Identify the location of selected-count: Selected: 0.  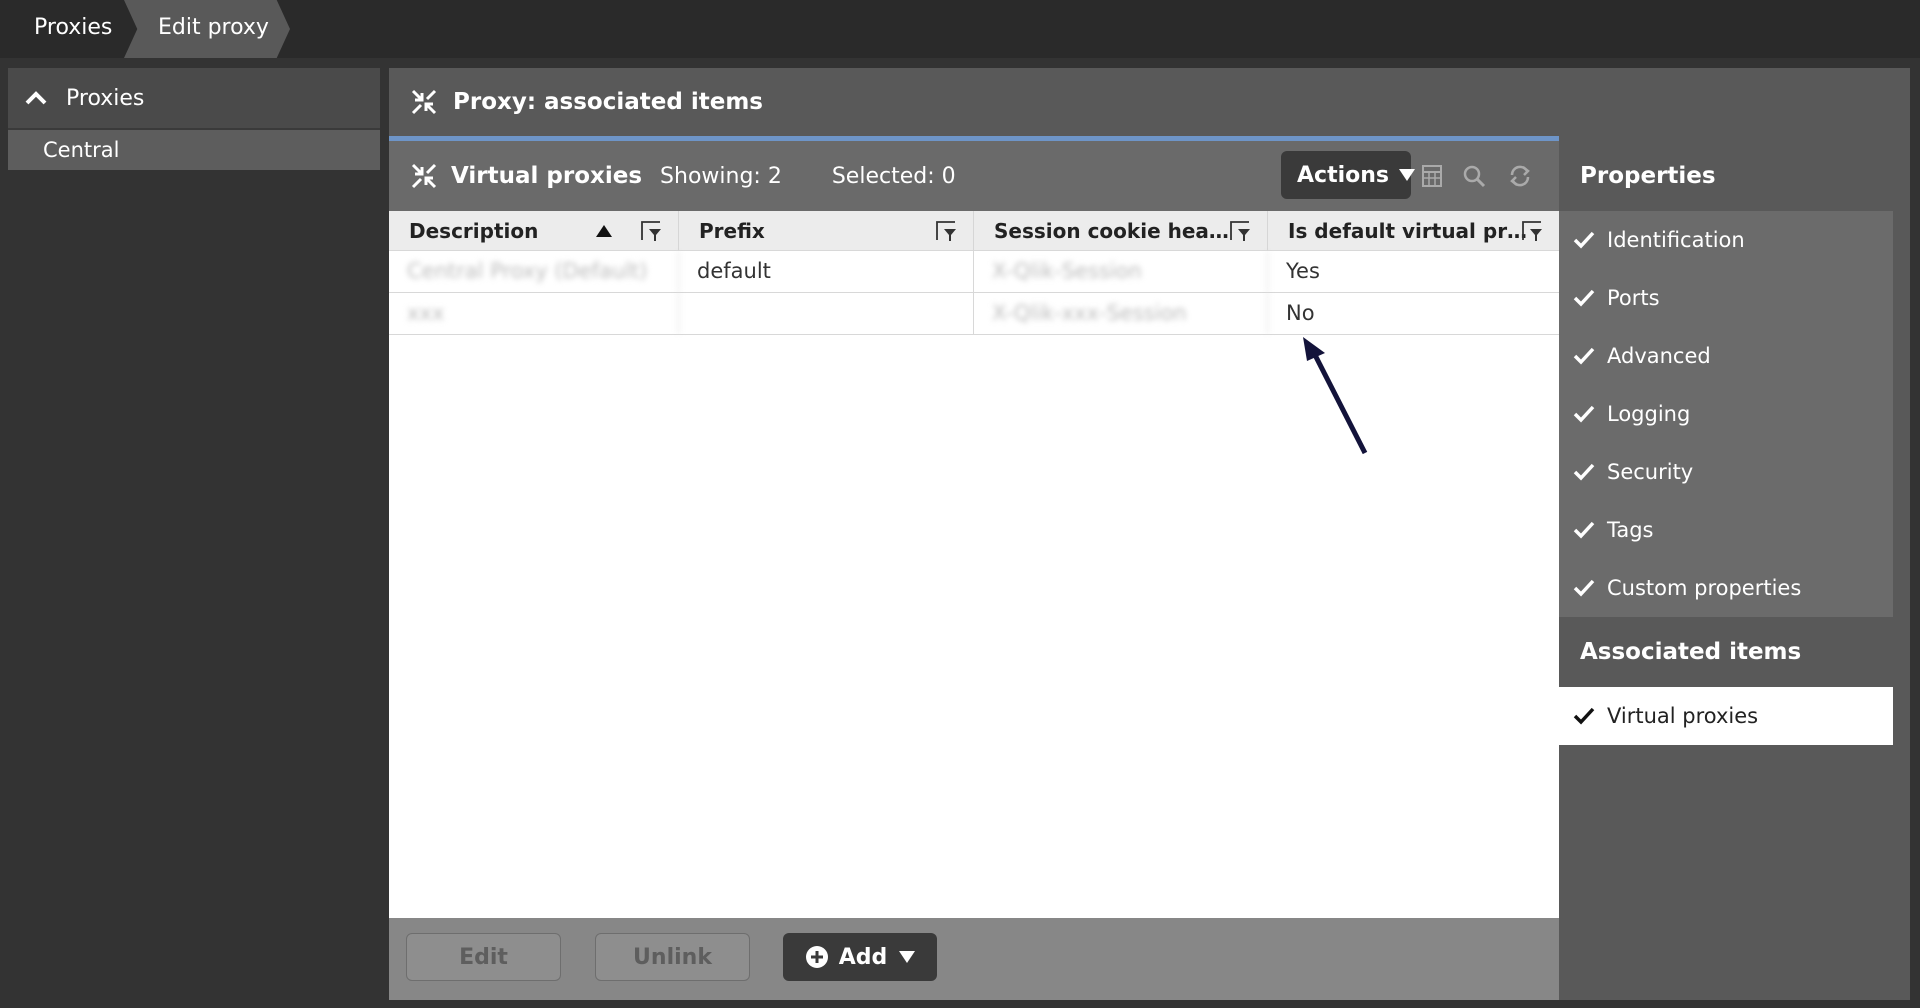
(893, 176).